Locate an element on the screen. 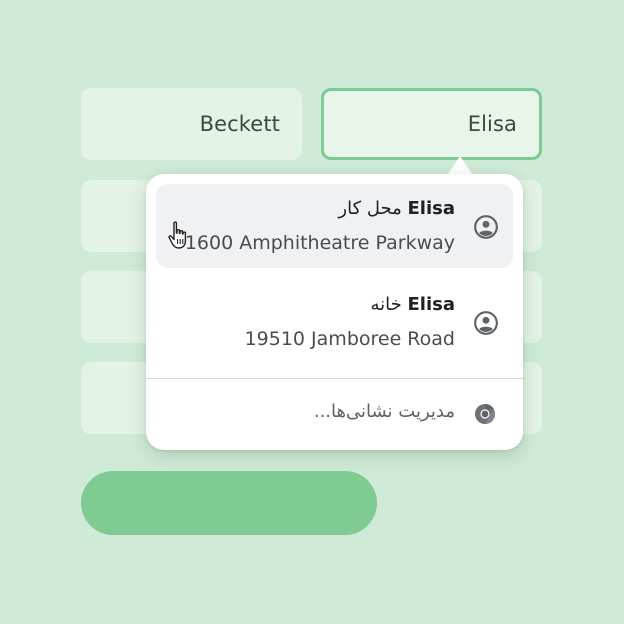  dropdown-divider is located at coordinates (334, 378).